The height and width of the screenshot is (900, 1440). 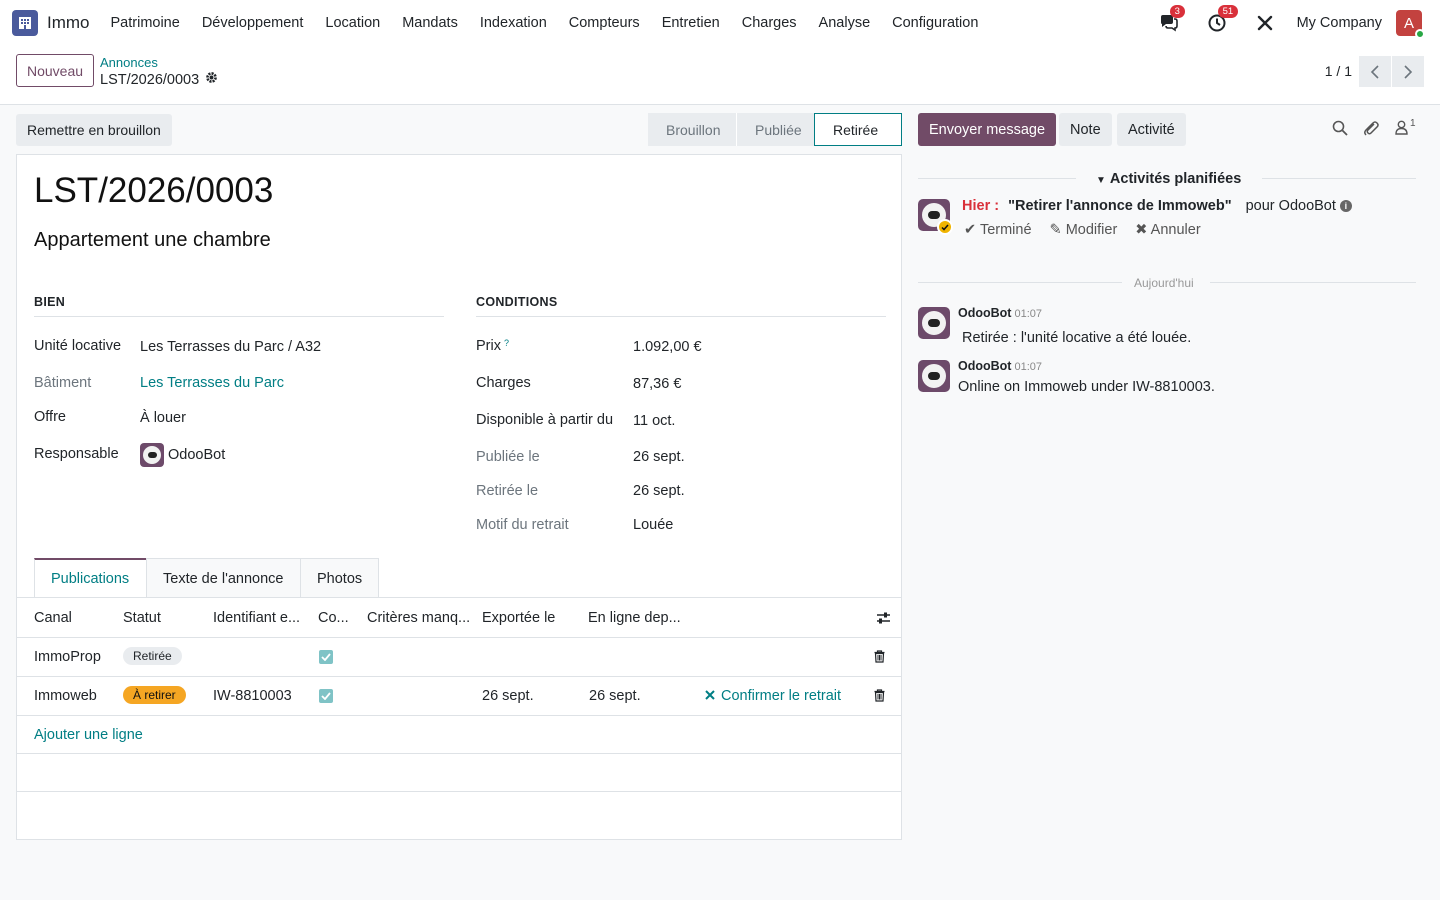 I want to click on activity-actions: ✔ Terminé ✎ Modifier ✖ Annuler, so click(x=1082, y=230).